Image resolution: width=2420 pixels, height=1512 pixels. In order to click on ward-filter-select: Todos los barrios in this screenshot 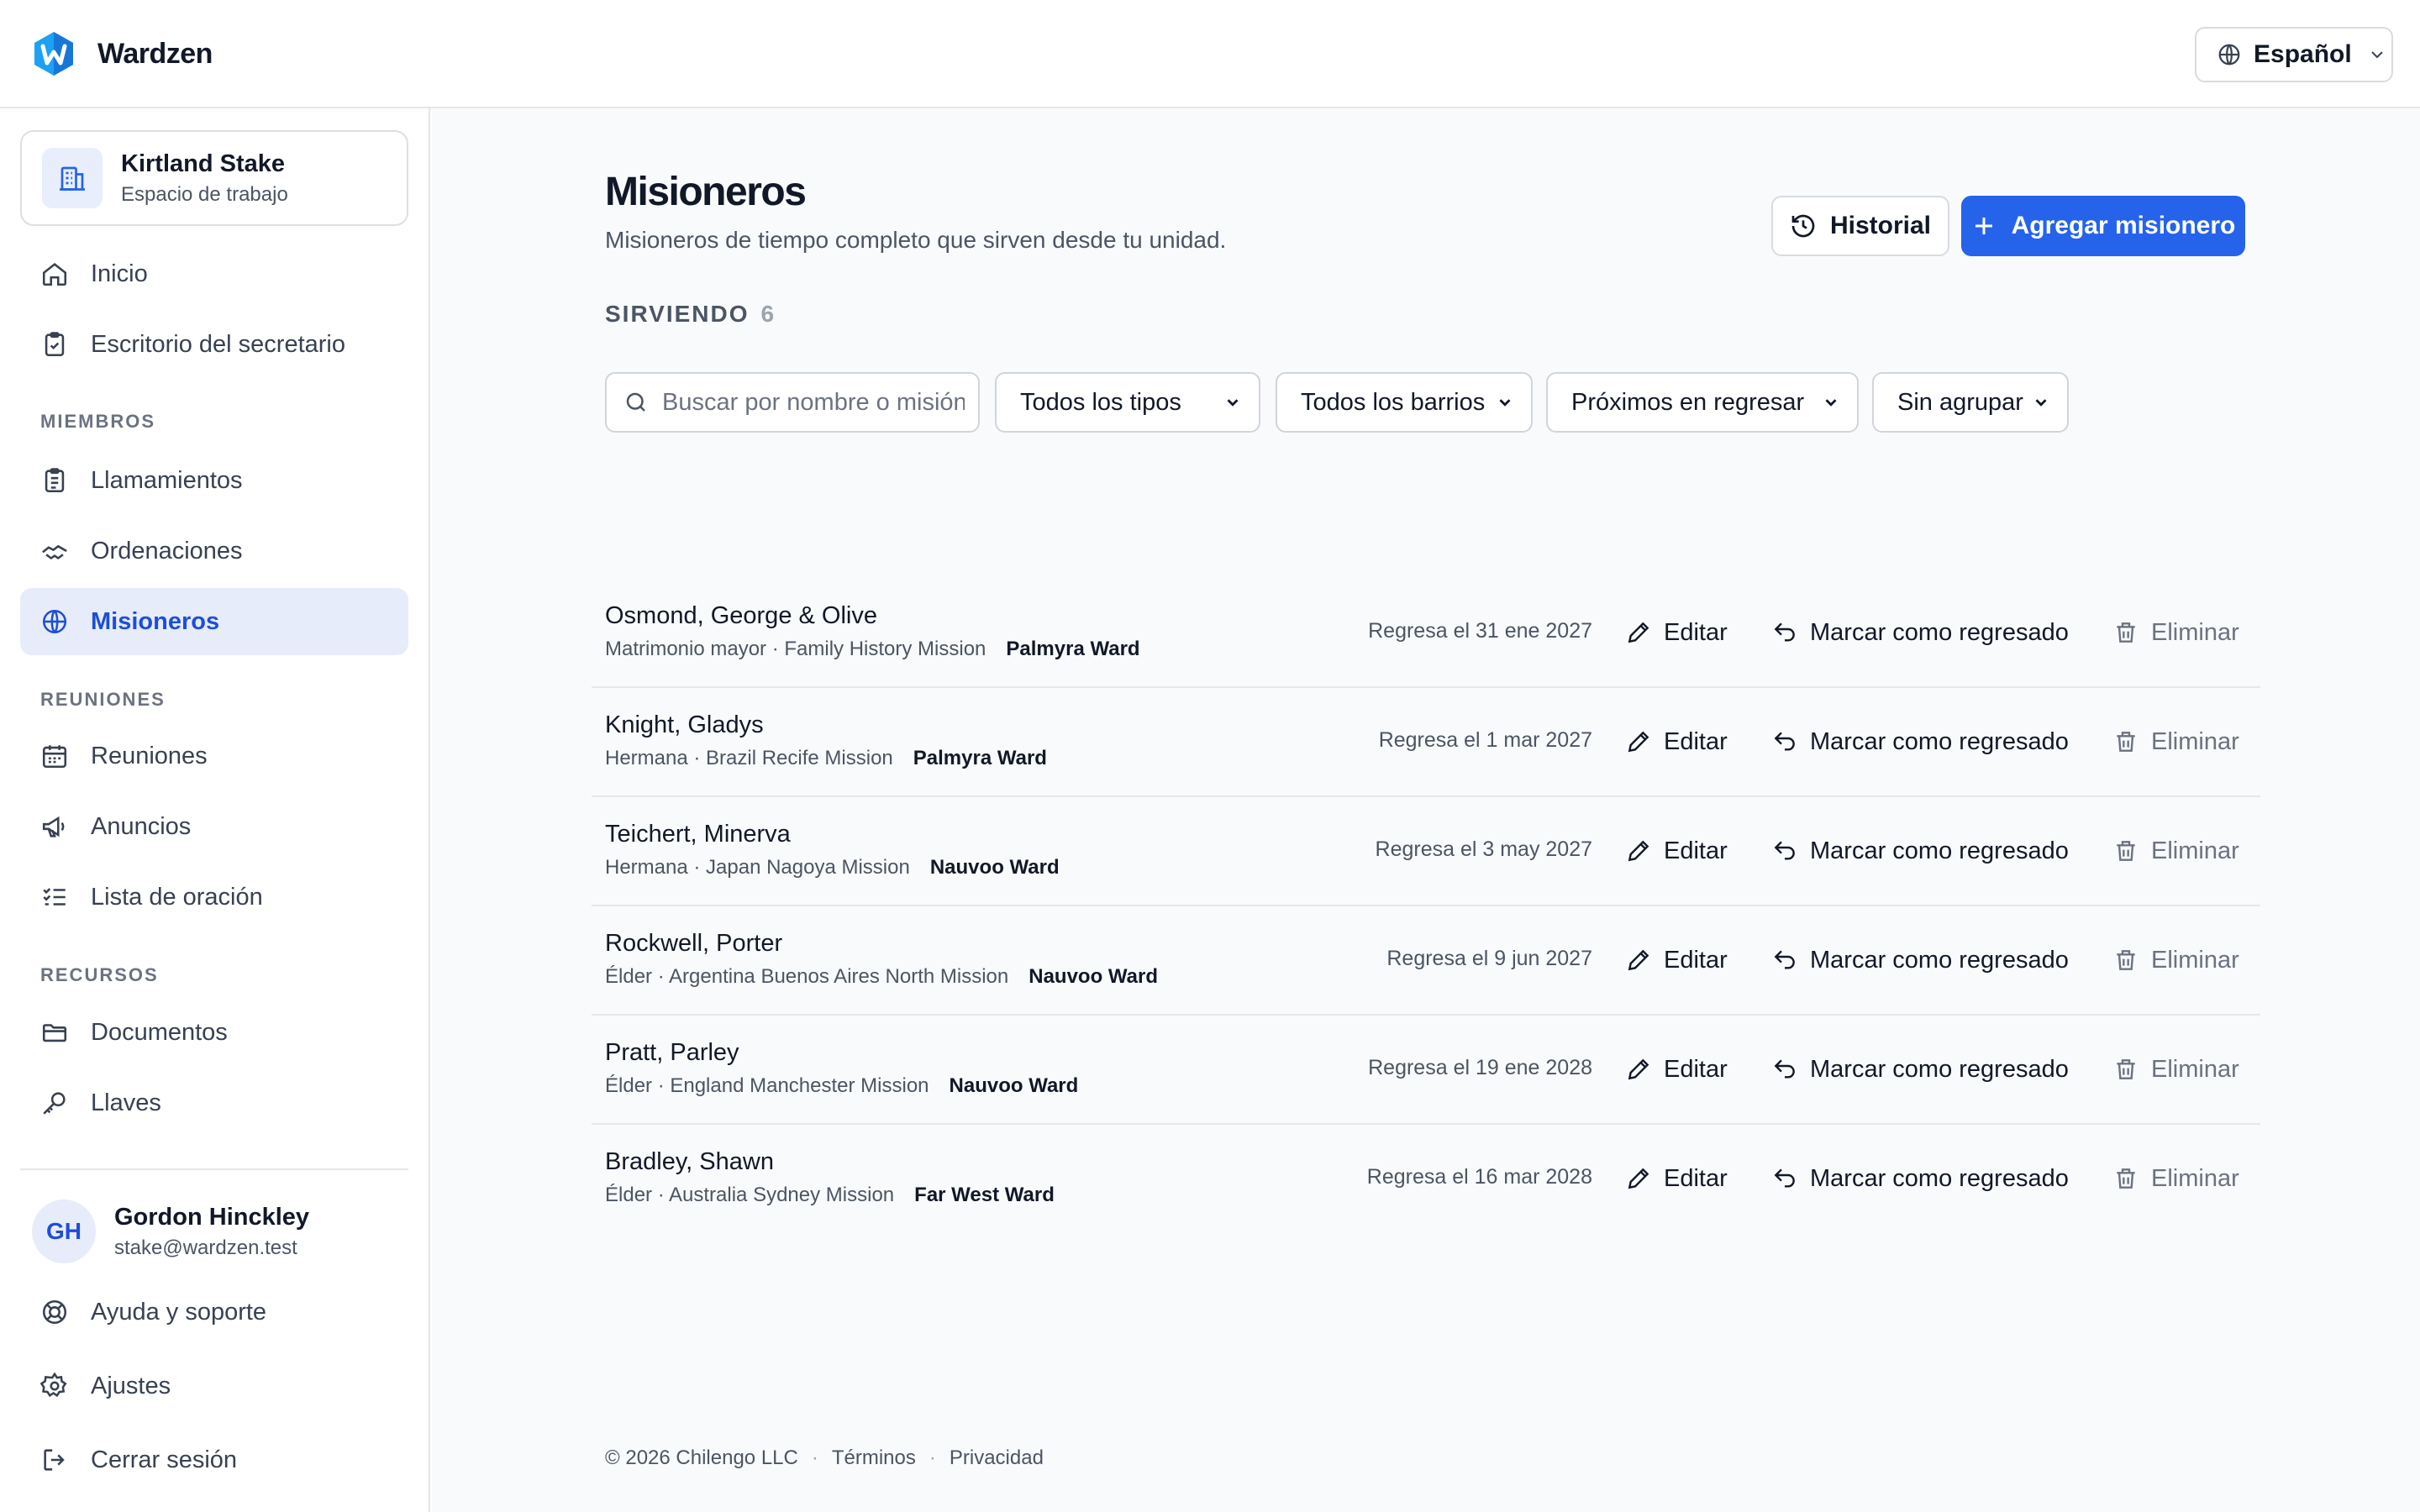, I will do `click(1405, 402)`.